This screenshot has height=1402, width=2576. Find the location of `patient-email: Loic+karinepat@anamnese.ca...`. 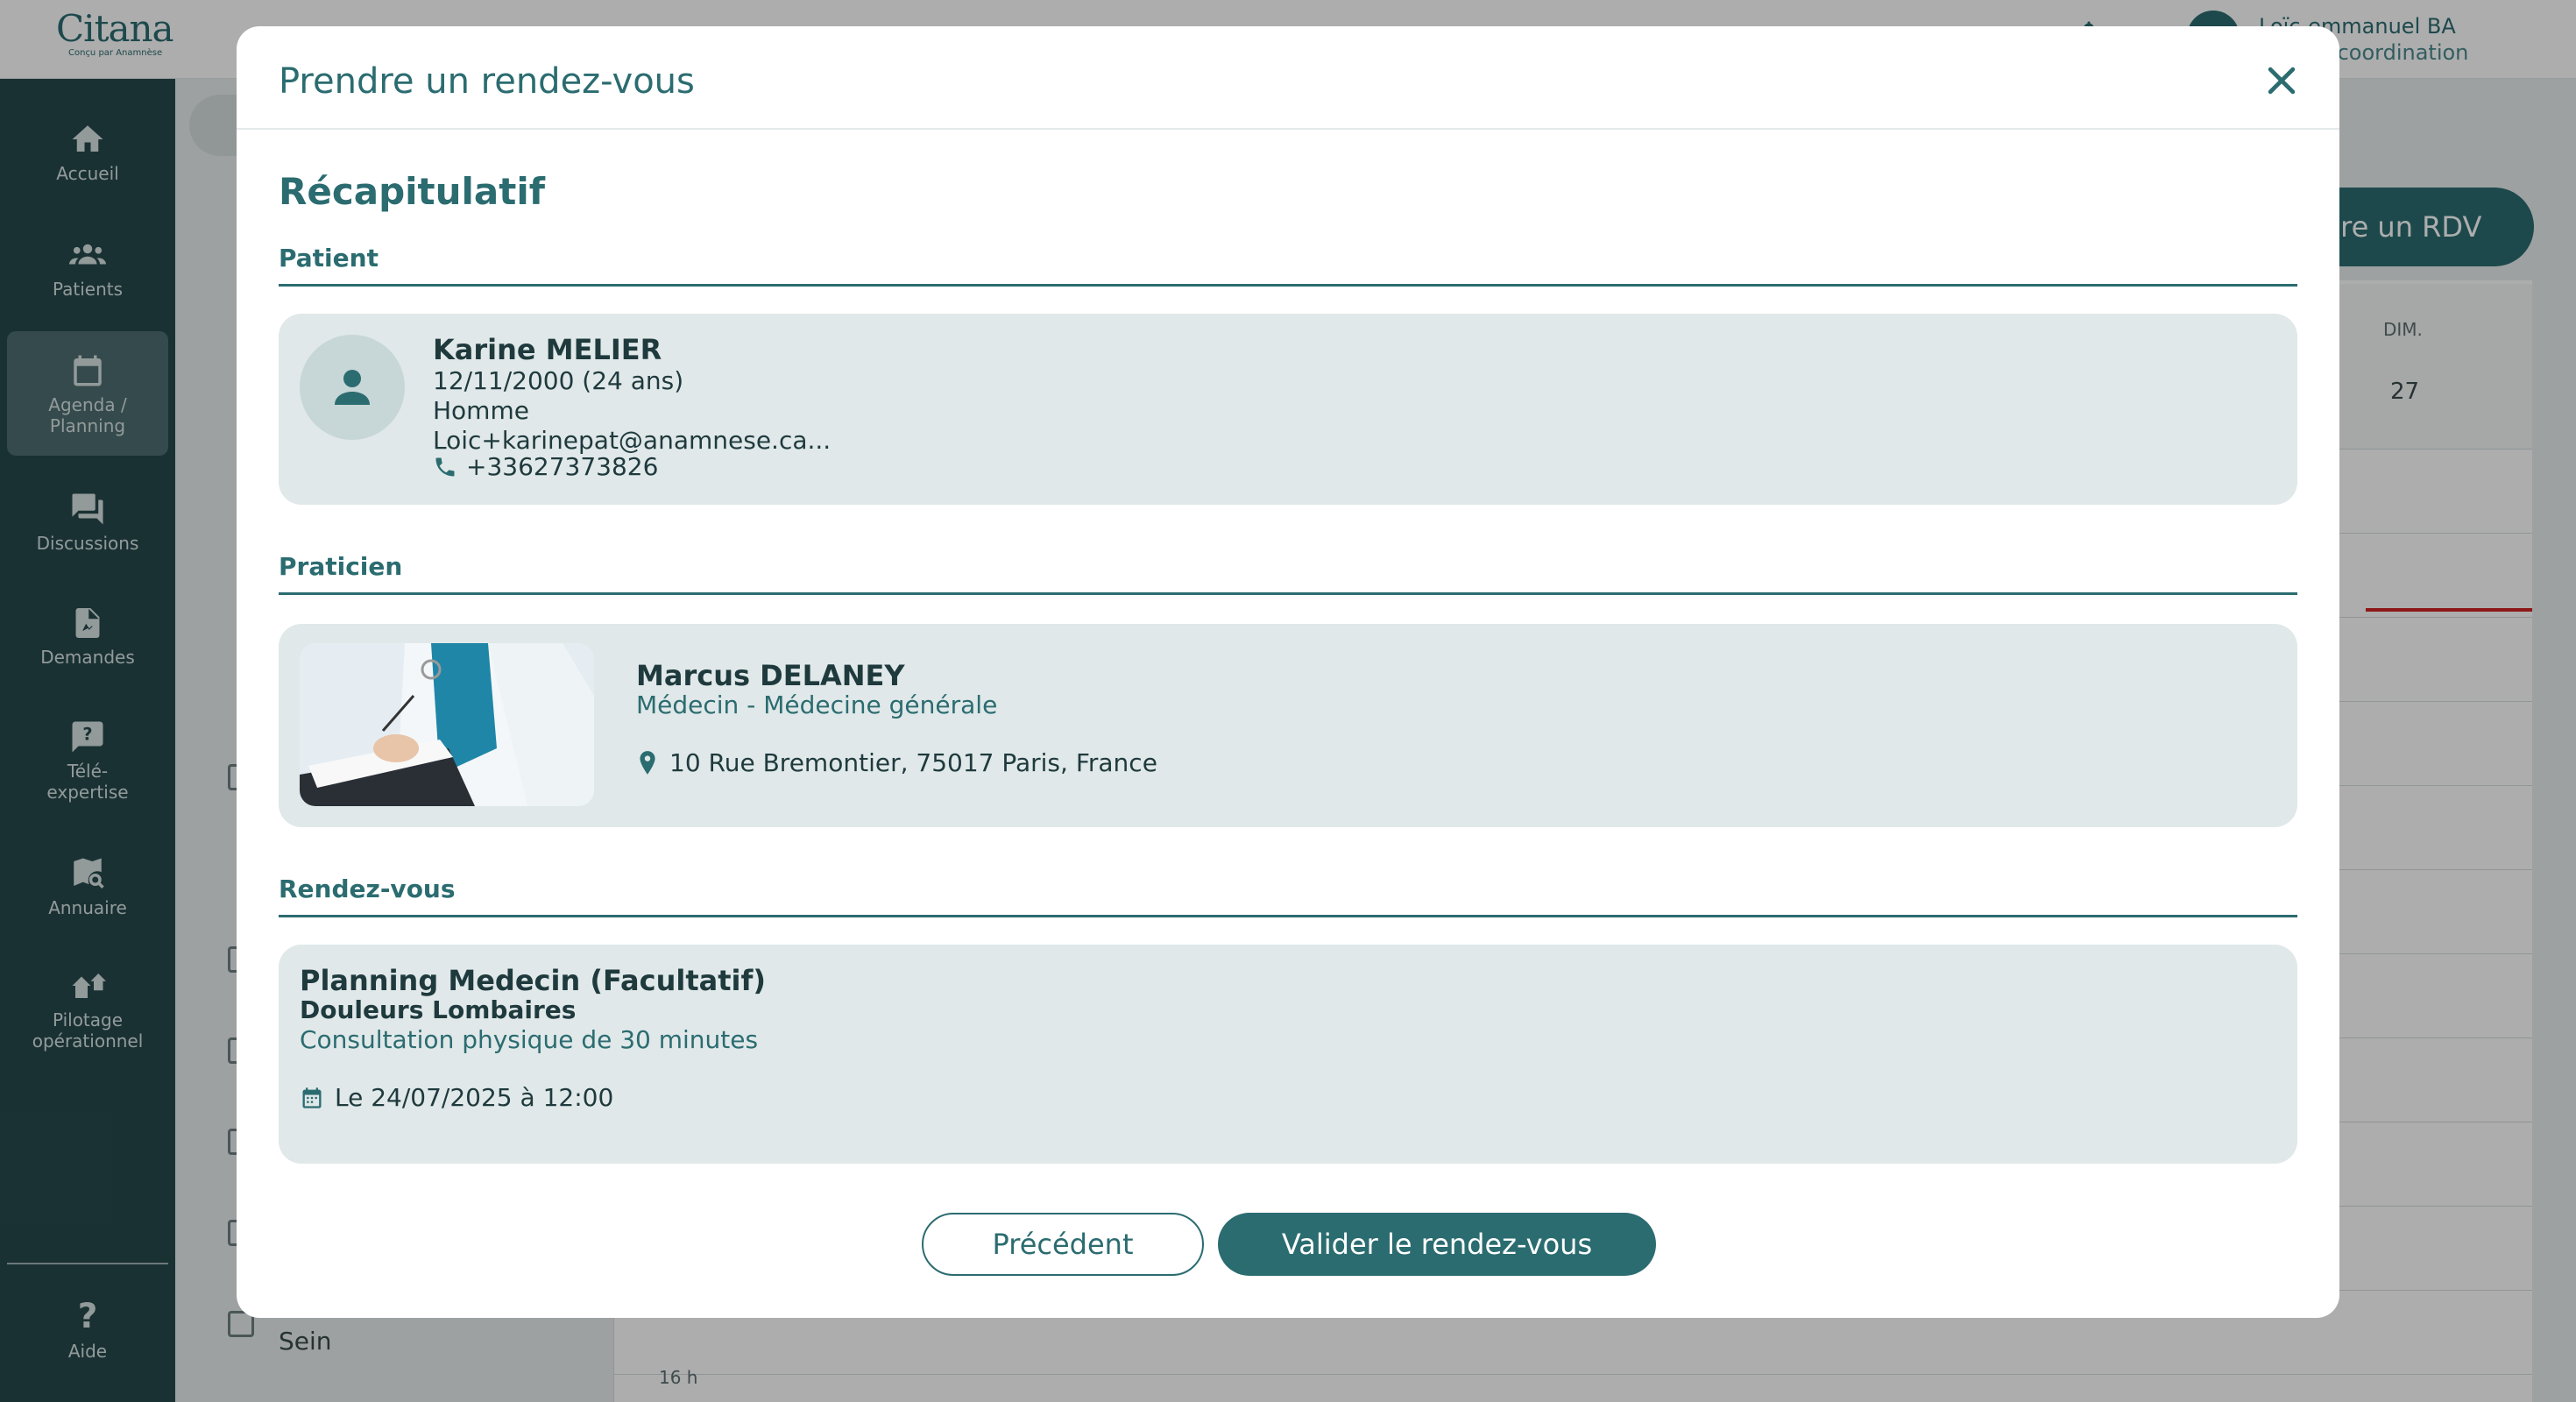

patient-email: Loic+karinepat@anamnese.ca... is located at coordinates (632, 440).